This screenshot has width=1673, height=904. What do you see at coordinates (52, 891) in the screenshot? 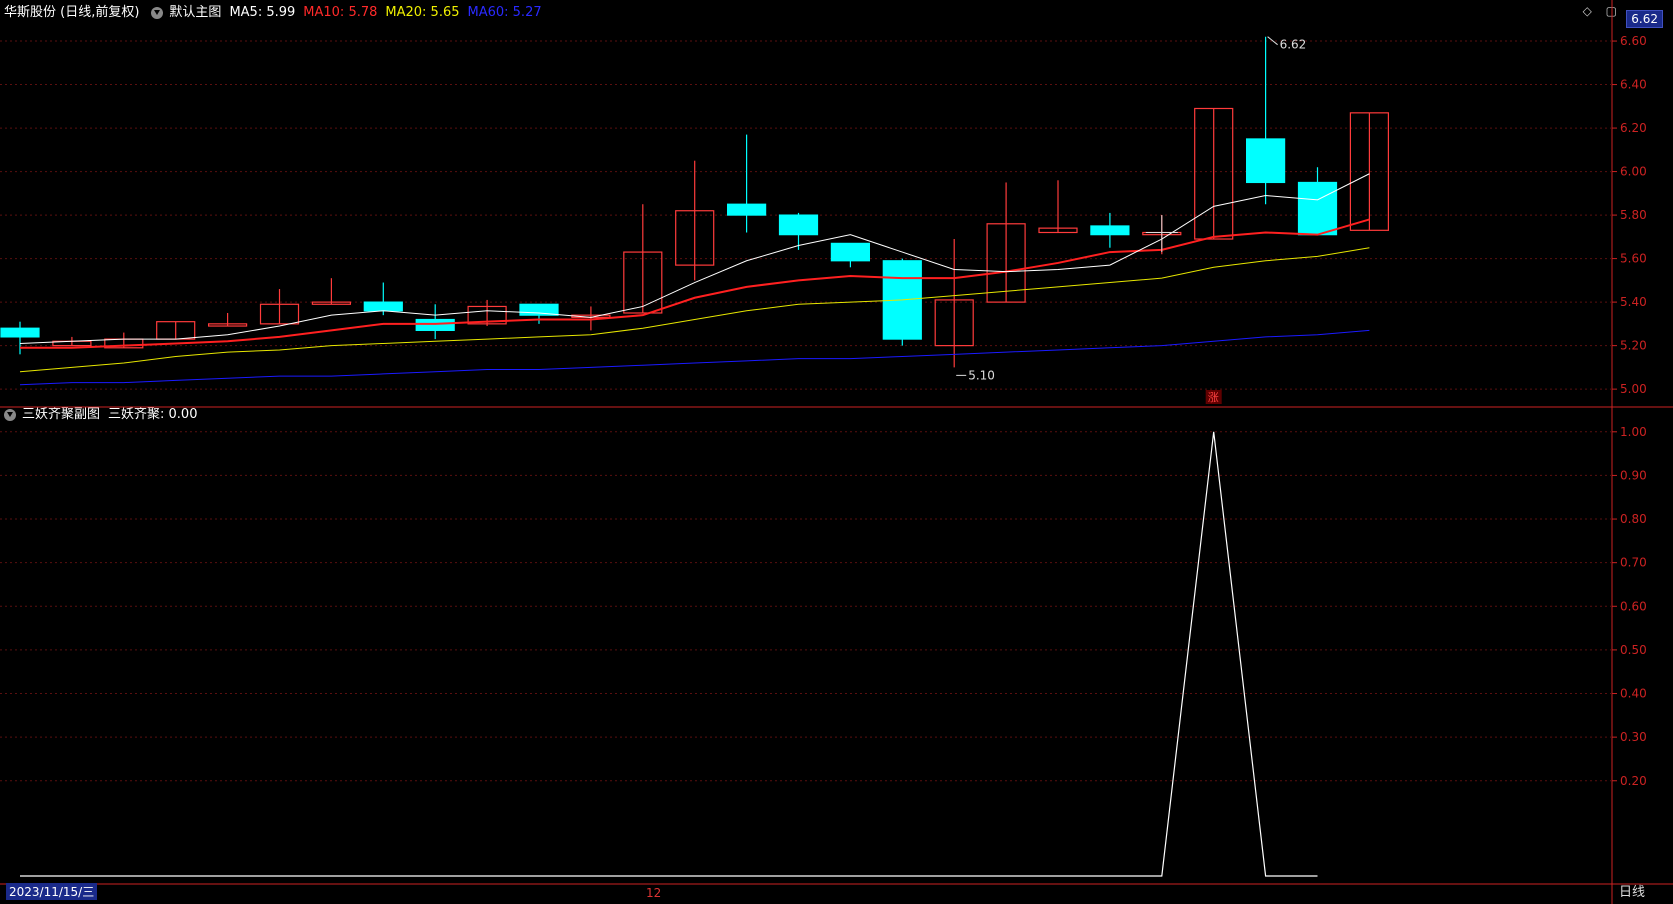
I see `date-cursor-label: 2023/11/15/三` at bounding box center [52, 891].